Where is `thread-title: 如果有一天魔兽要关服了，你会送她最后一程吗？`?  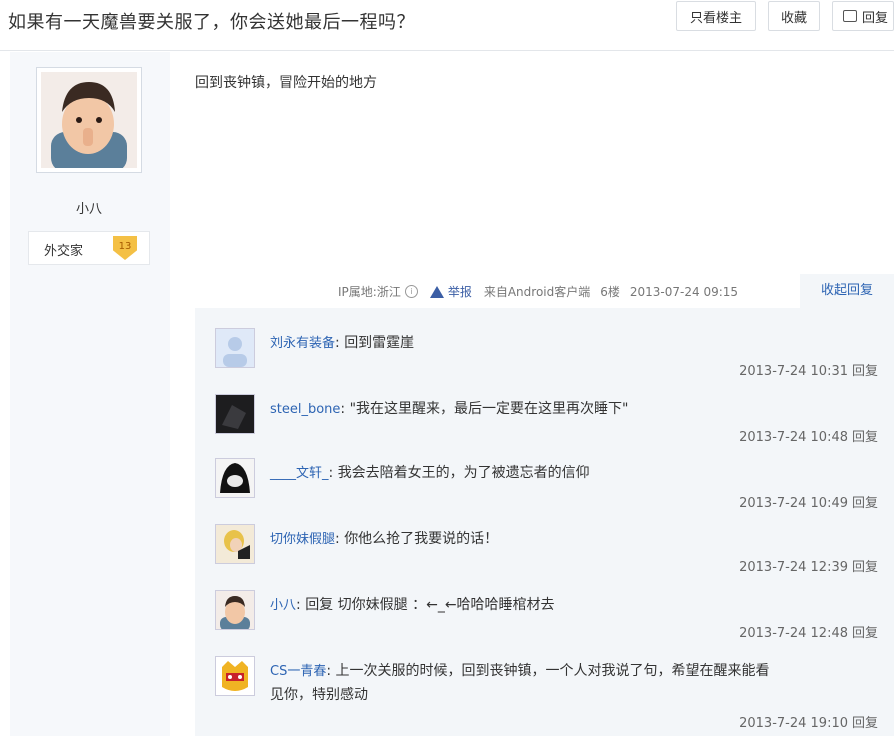
thread-title: 如果有一天魔兽要关服了，你会送她最后一程吗？ is located at coordinates (211, 22).